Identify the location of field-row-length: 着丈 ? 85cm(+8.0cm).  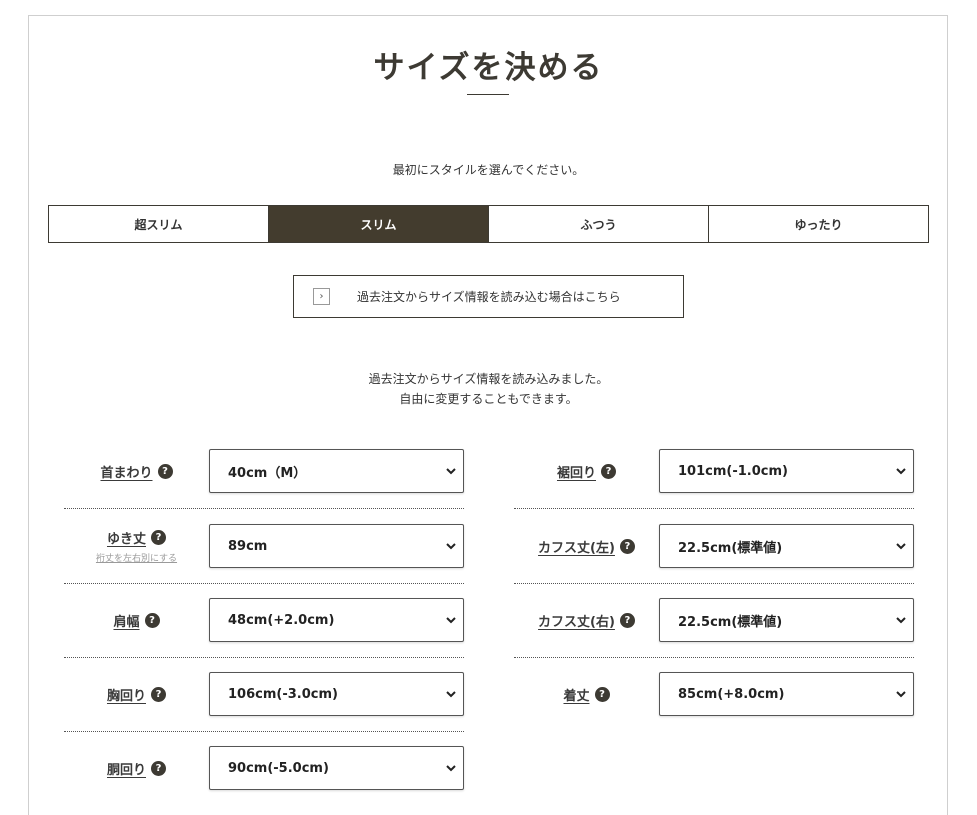
(714, 694).